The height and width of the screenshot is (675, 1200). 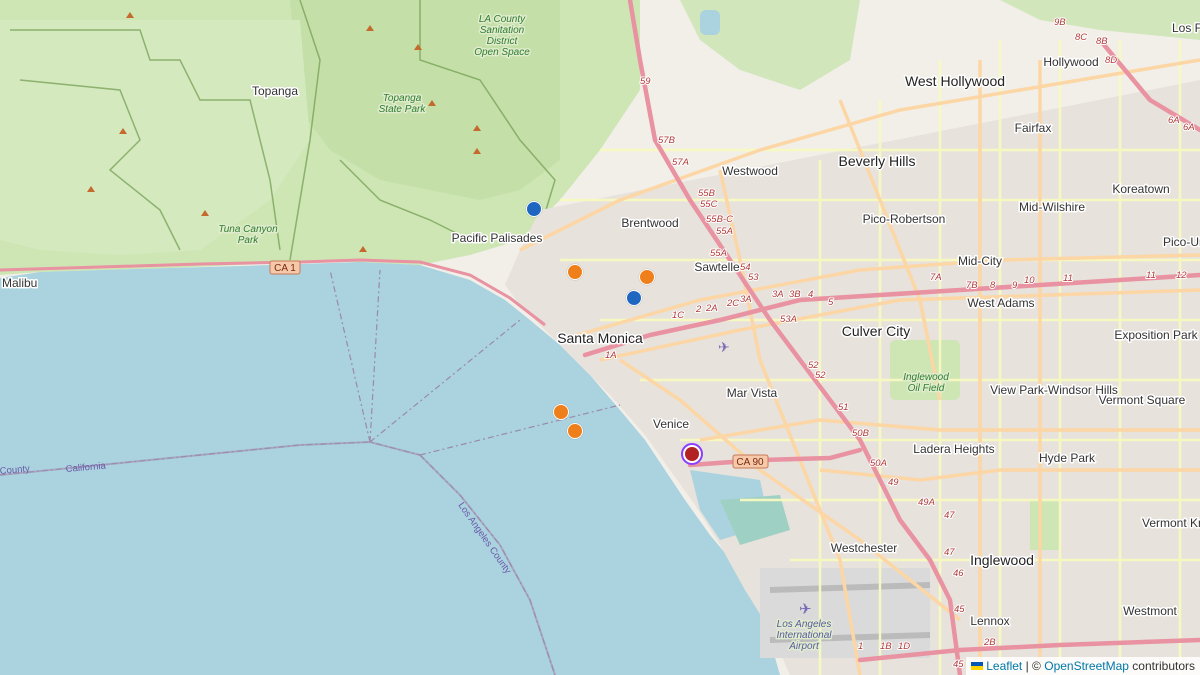 I want to click on shield-ca1: CA 1, so click(x=285, y=267).